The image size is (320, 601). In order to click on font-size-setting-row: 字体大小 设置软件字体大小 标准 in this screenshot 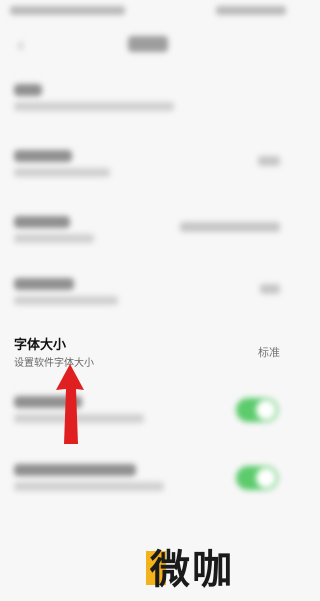, I will do `click(149, 352)`.